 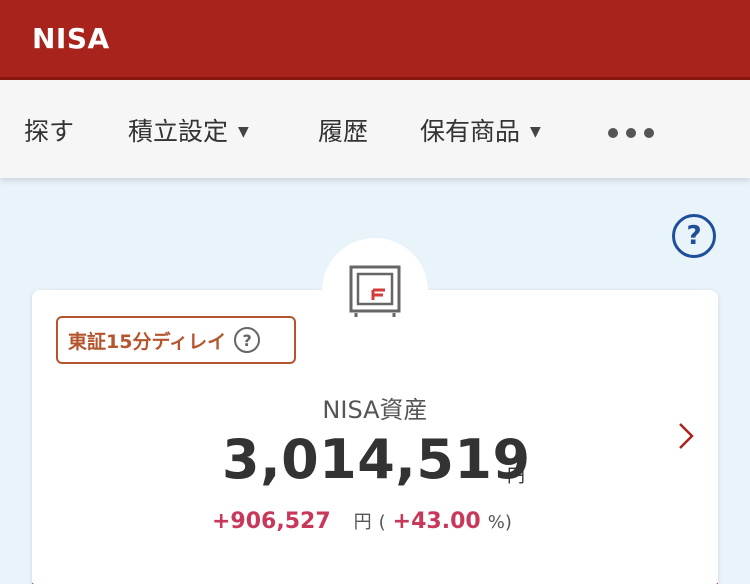 I want to click on safe-icon, so click(x=375, y=291).